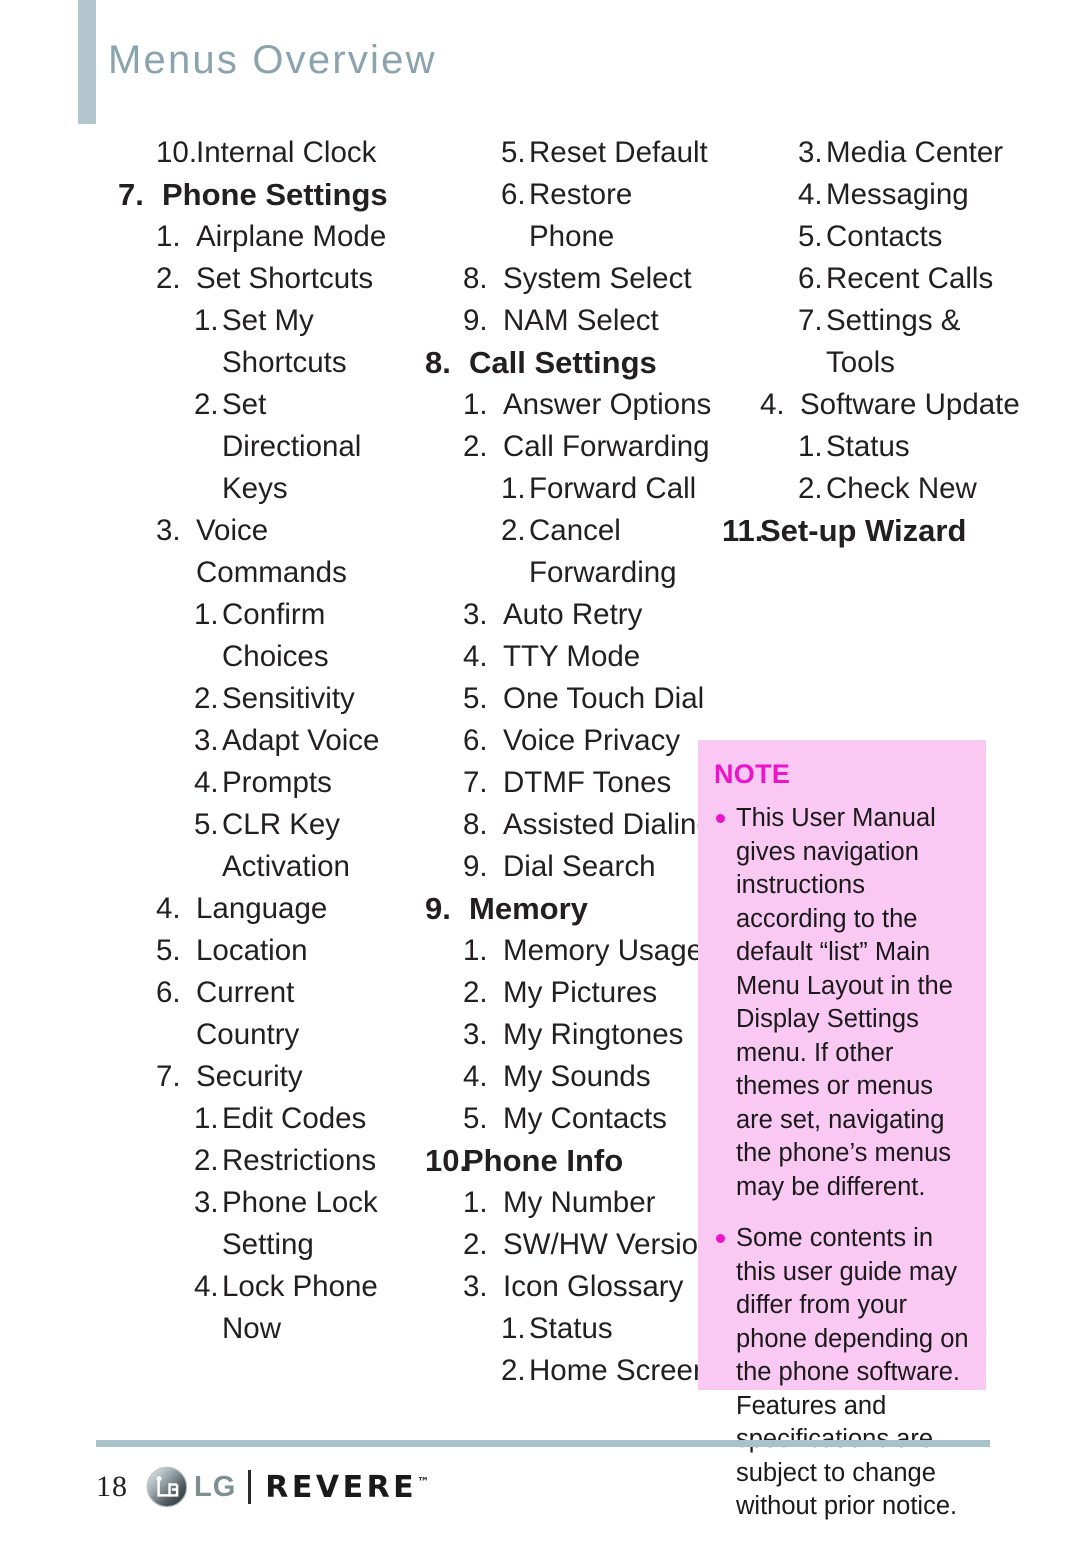 Image resolution: width=1080 pixels, height=1552 pixels. Describe the element at coordinates (286, 866) in the screenshot. I see `menu-entry-label: Activation` at that location.